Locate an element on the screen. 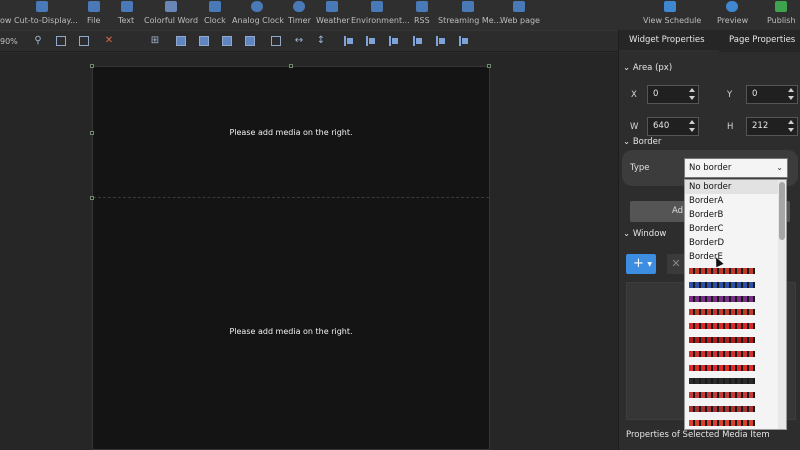 The width and height of the screenshot is (800, 450). option-no-border: No border is located at coordinates (732, 187).